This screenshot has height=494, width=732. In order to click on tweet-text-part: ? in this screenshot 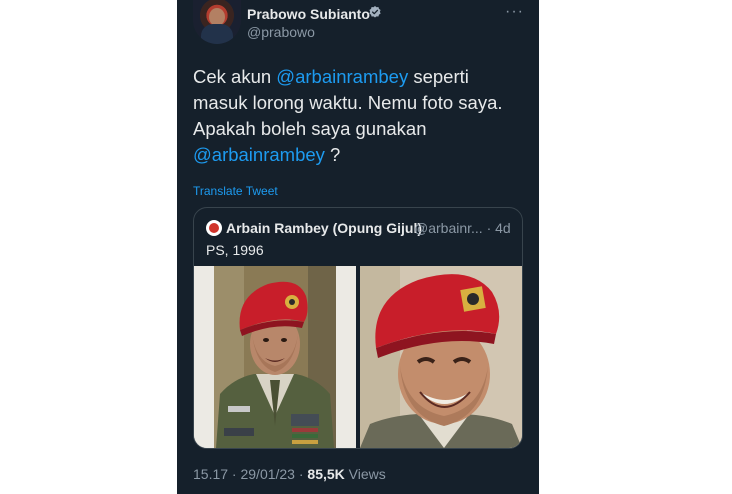, I will do `click(332, 154)`.